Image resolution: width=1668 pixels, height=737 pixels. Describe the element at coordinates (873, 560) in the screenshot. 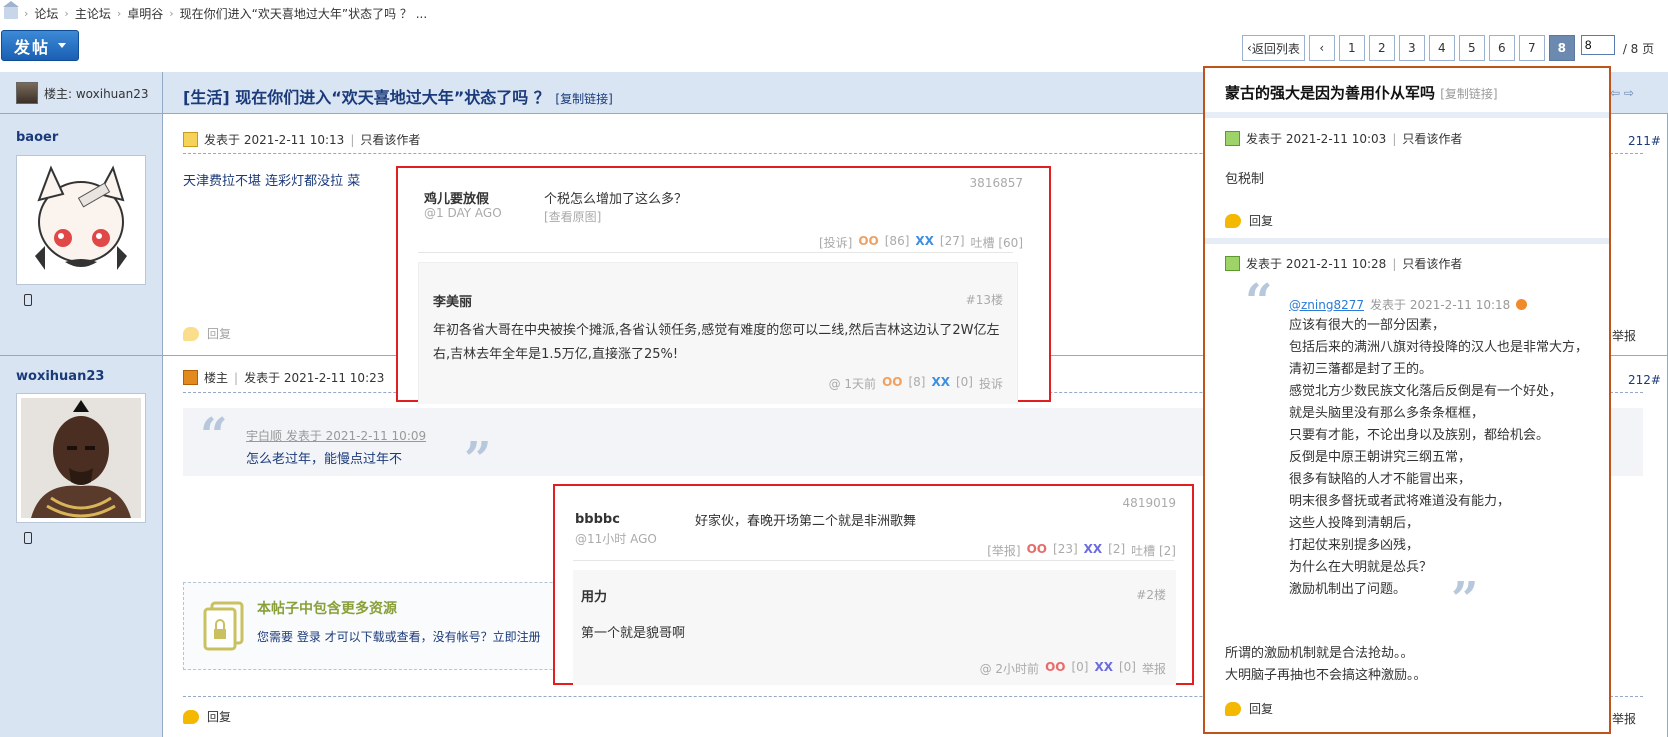

I see `divider` at that location.